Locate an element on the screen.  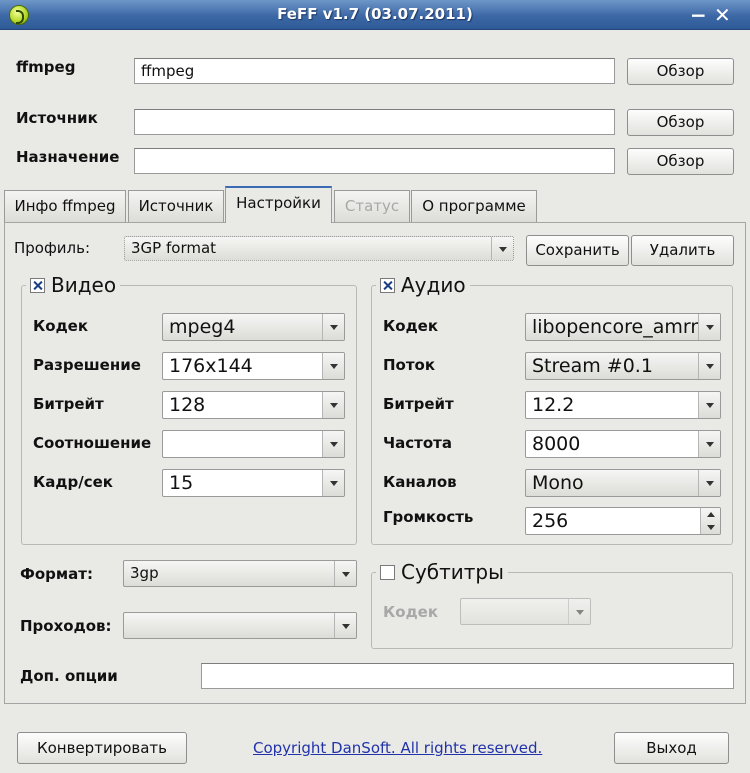
browse-ffmpeg-button: Обзор is located at coordinates (680, 71).